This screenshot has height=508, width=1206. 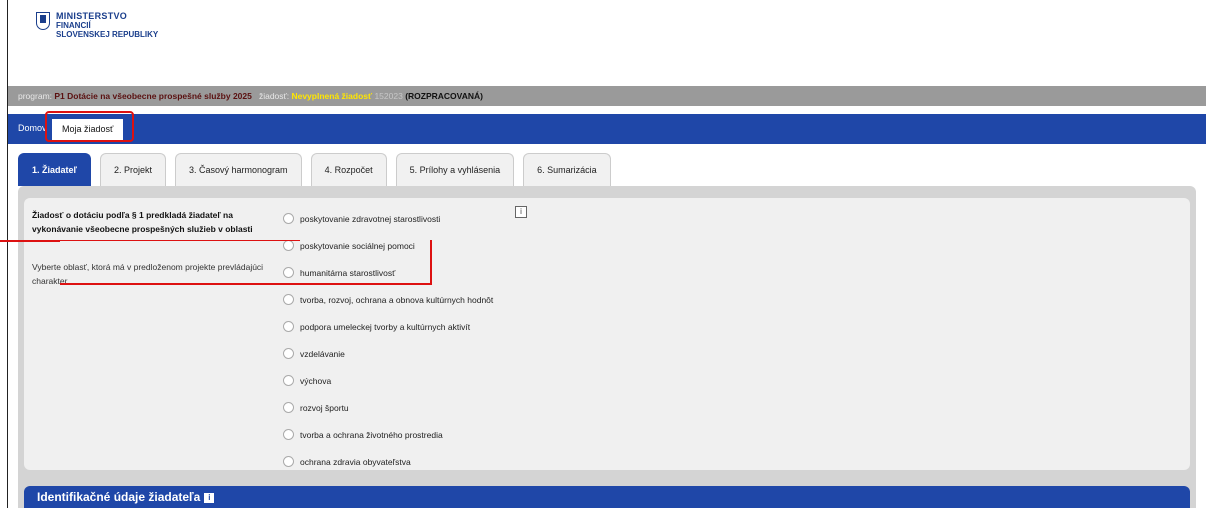 I want to click on nav-moja-ziadost: Moja žiadosť, so click(x=88, y=129).